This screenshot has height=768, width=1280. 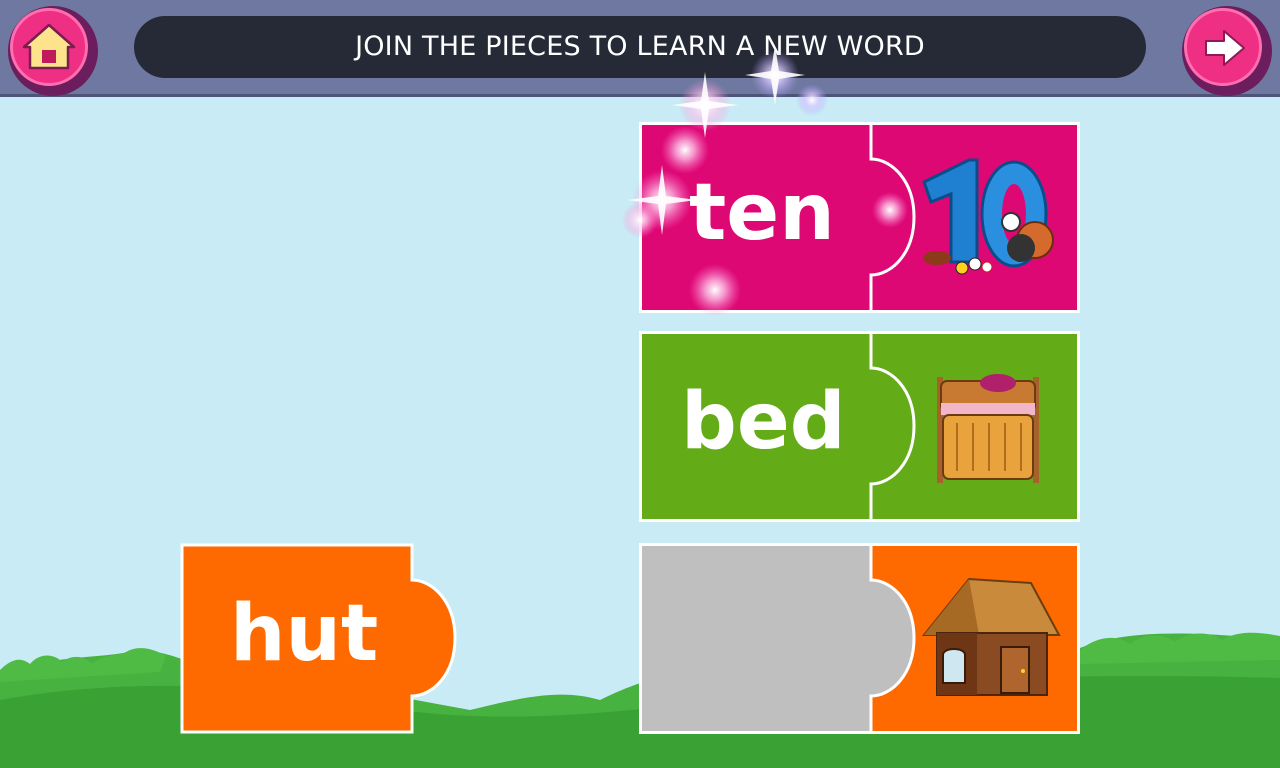 I want to click on word-bed: bed, so click(x=763, y=422).